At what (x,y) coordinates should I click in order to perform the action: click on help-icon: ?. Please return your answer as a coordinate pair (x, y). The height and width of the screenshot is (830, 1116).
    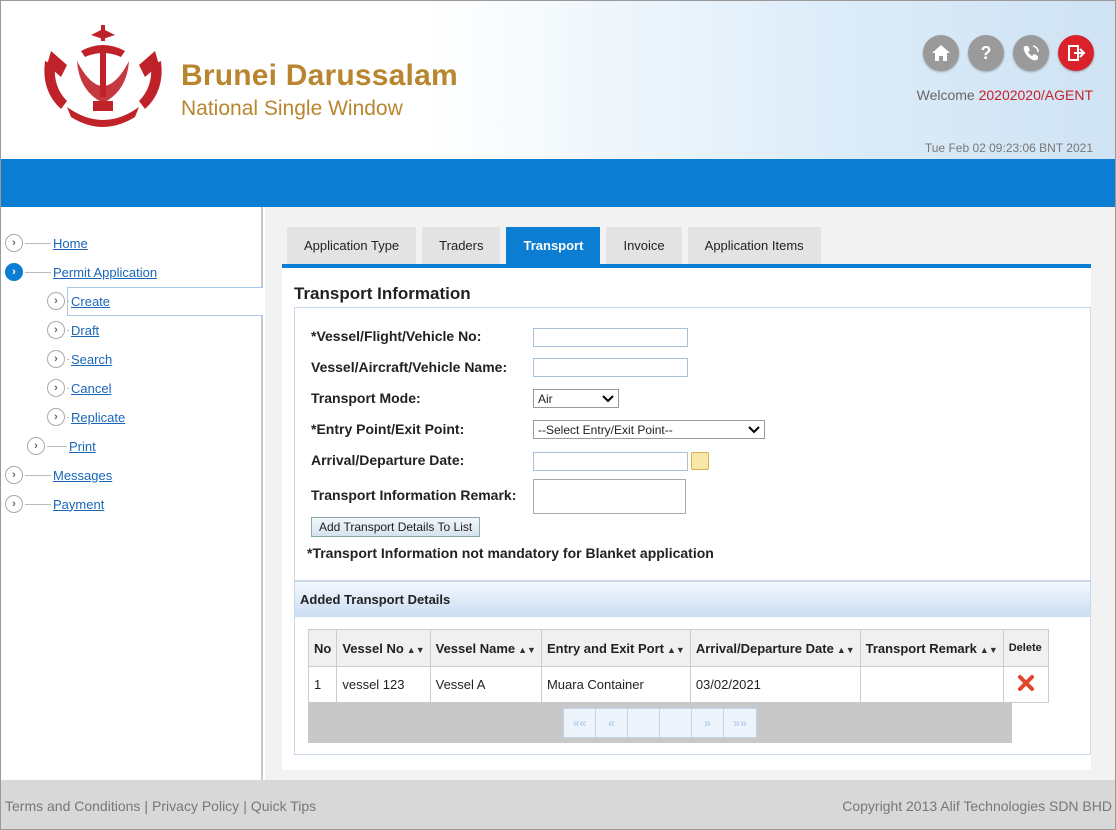
    Looking at the image, I should click on (986, 53).